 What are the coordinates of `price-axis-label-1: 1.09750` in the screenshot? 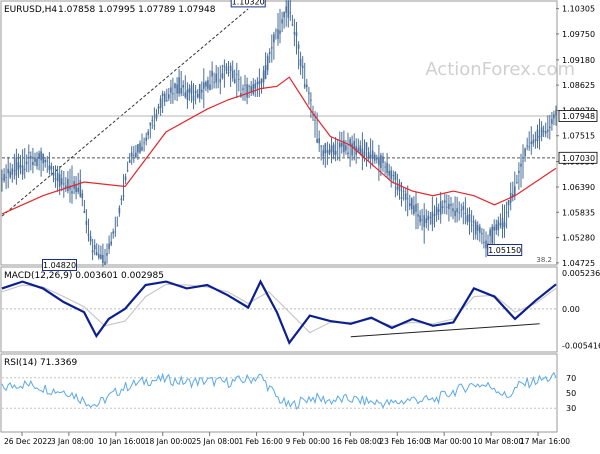 It's located at (578, 34).